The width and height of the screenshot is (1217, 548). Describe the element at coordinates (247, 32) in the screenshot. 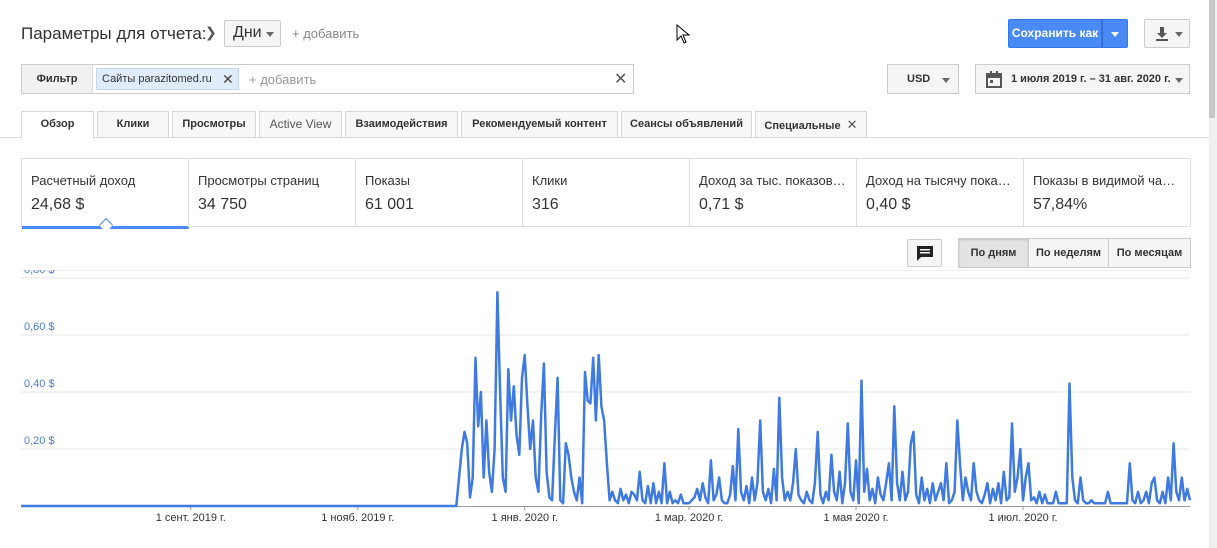

I see `dimension-value: Дни` at that location.